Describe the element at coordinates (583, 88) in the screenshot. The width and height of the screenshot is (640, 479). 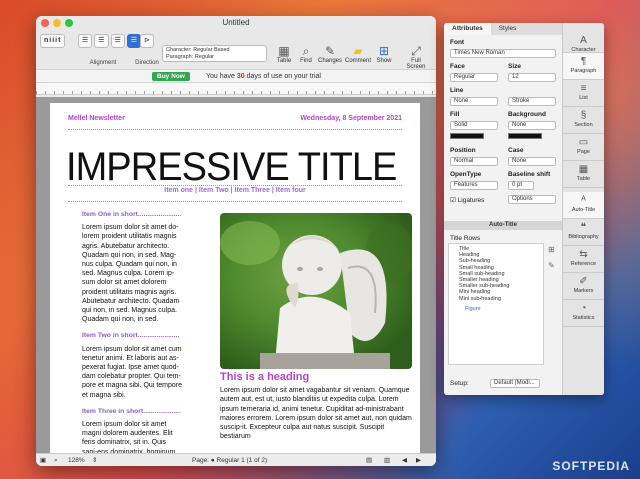
I see `list-icon: ≡` at that location.